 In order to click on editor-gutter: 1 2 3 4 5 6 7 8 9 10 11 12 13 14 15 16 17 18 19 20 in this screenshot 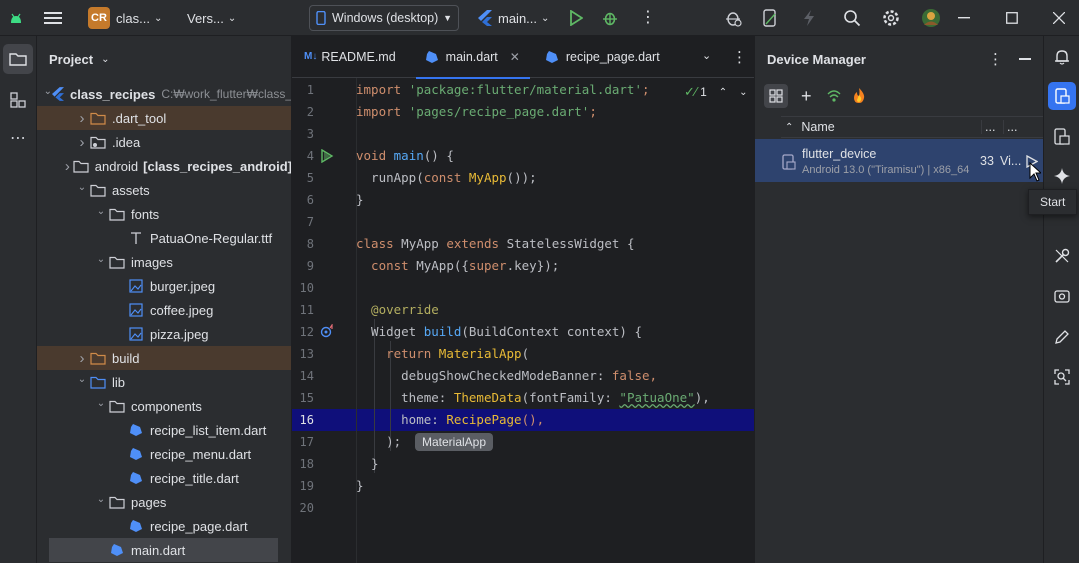, I will do `click(324, 320)`.